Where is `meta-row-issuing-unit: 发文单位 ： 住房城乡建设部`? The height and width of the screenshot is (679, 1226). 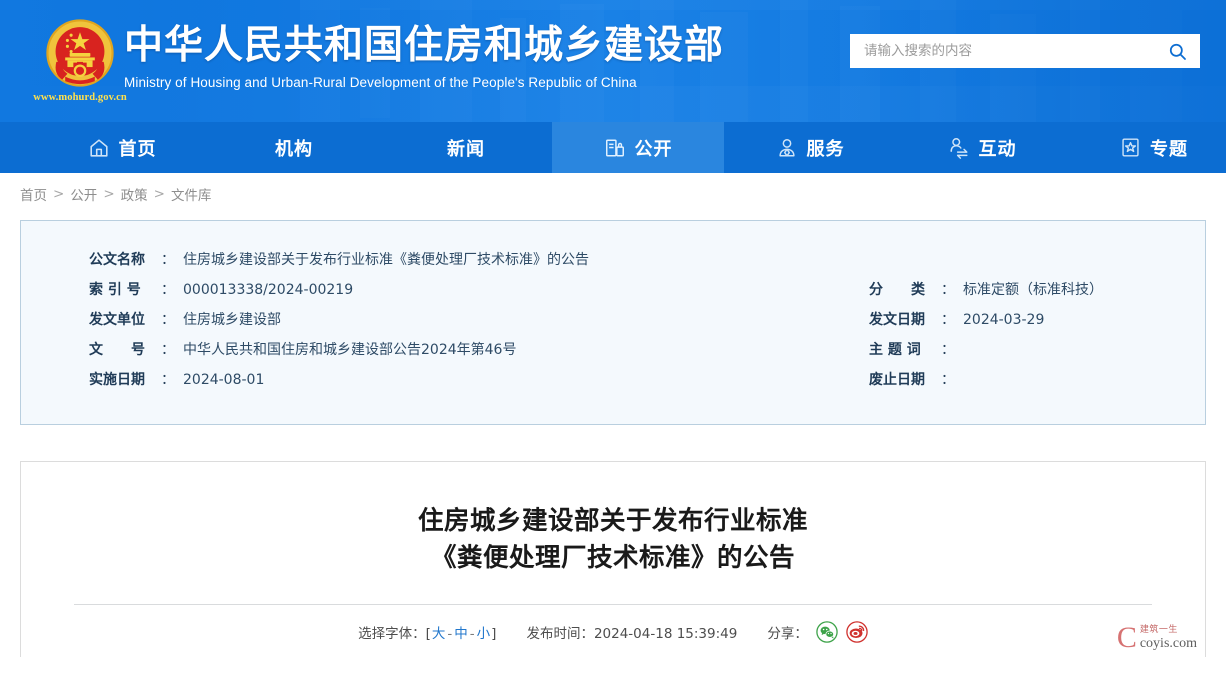 meta-row-issuing-unit: 发文单位 ： 住房城乡建设部 is located at coordinates (185, 320).